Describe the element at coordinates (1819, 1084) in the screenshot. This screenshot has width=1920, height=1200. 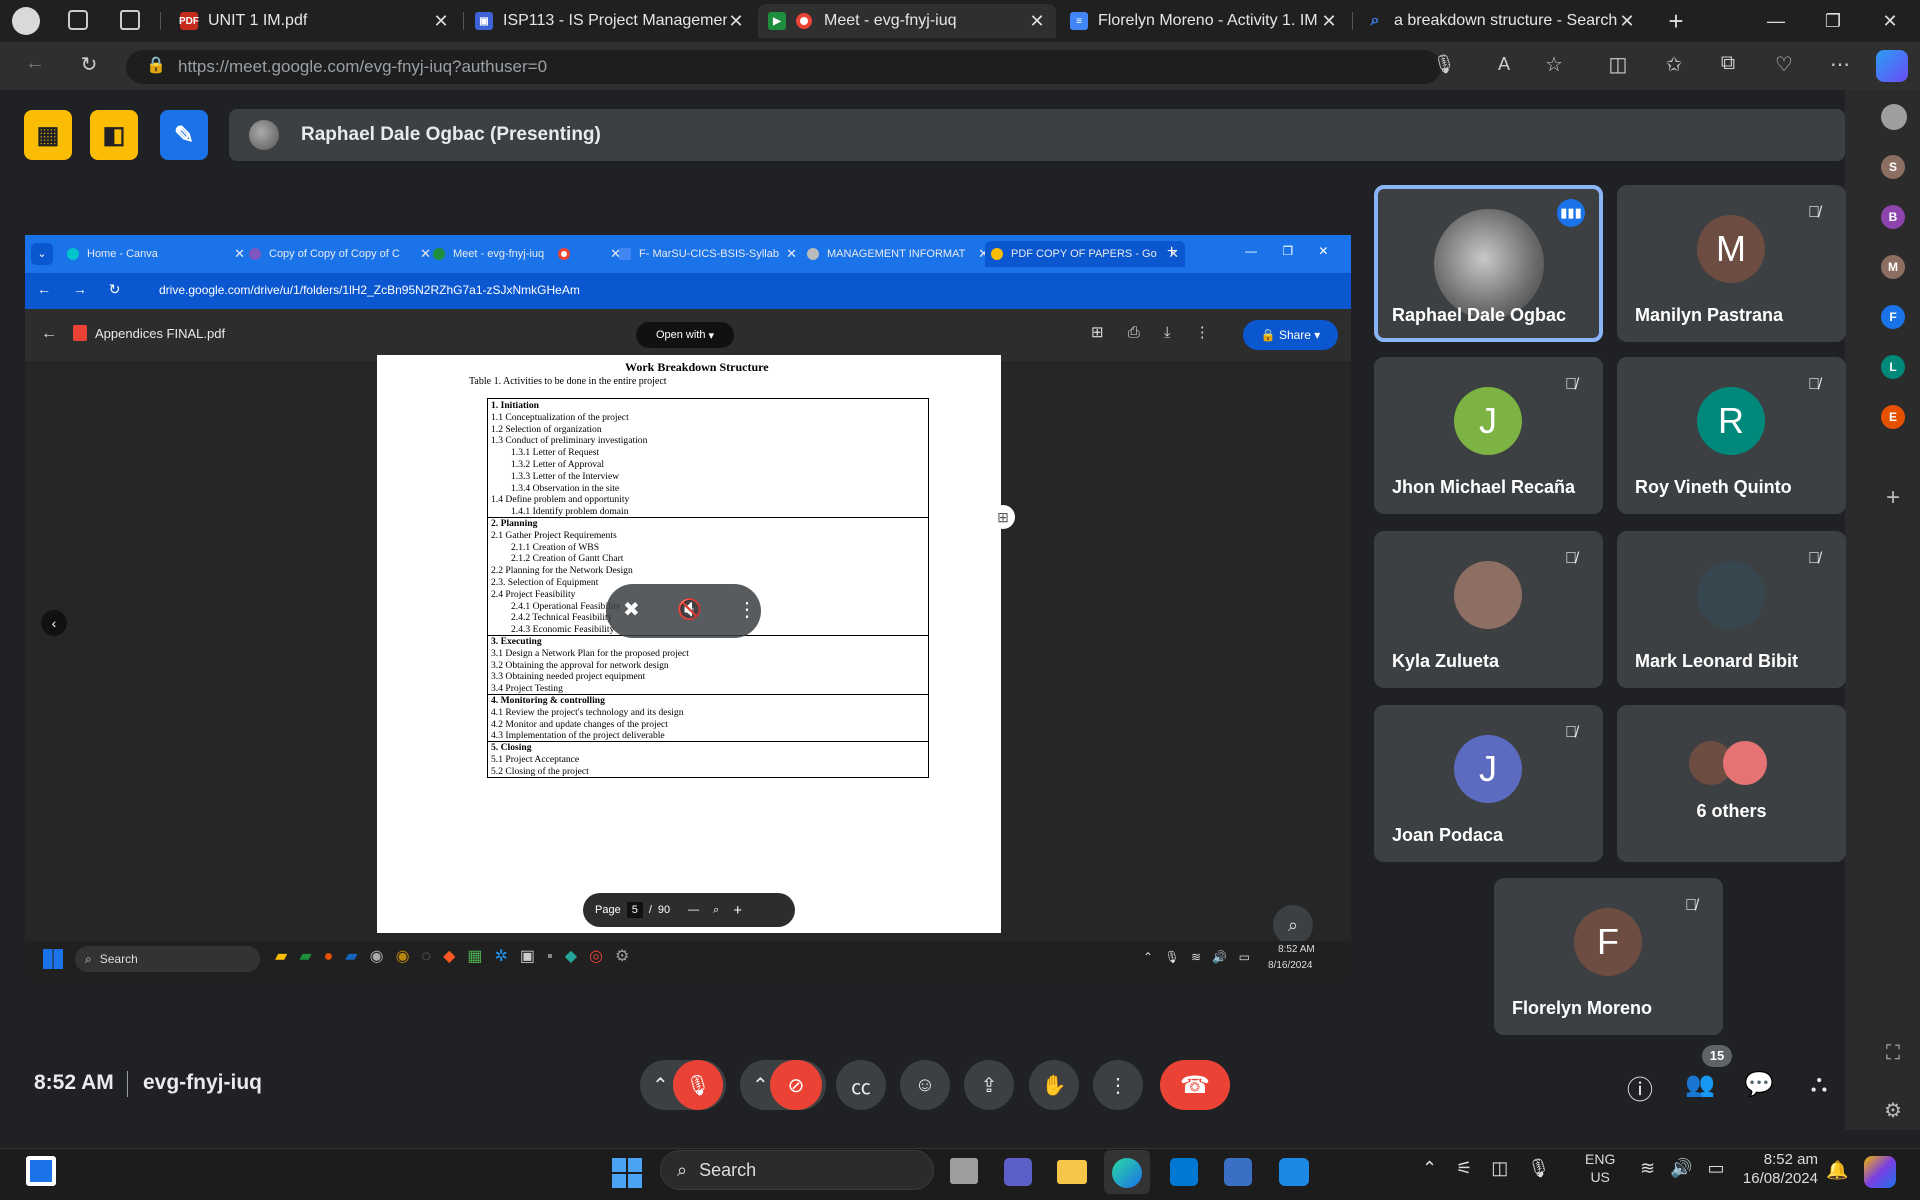
I see `activities-icon: ⛬` at that location.